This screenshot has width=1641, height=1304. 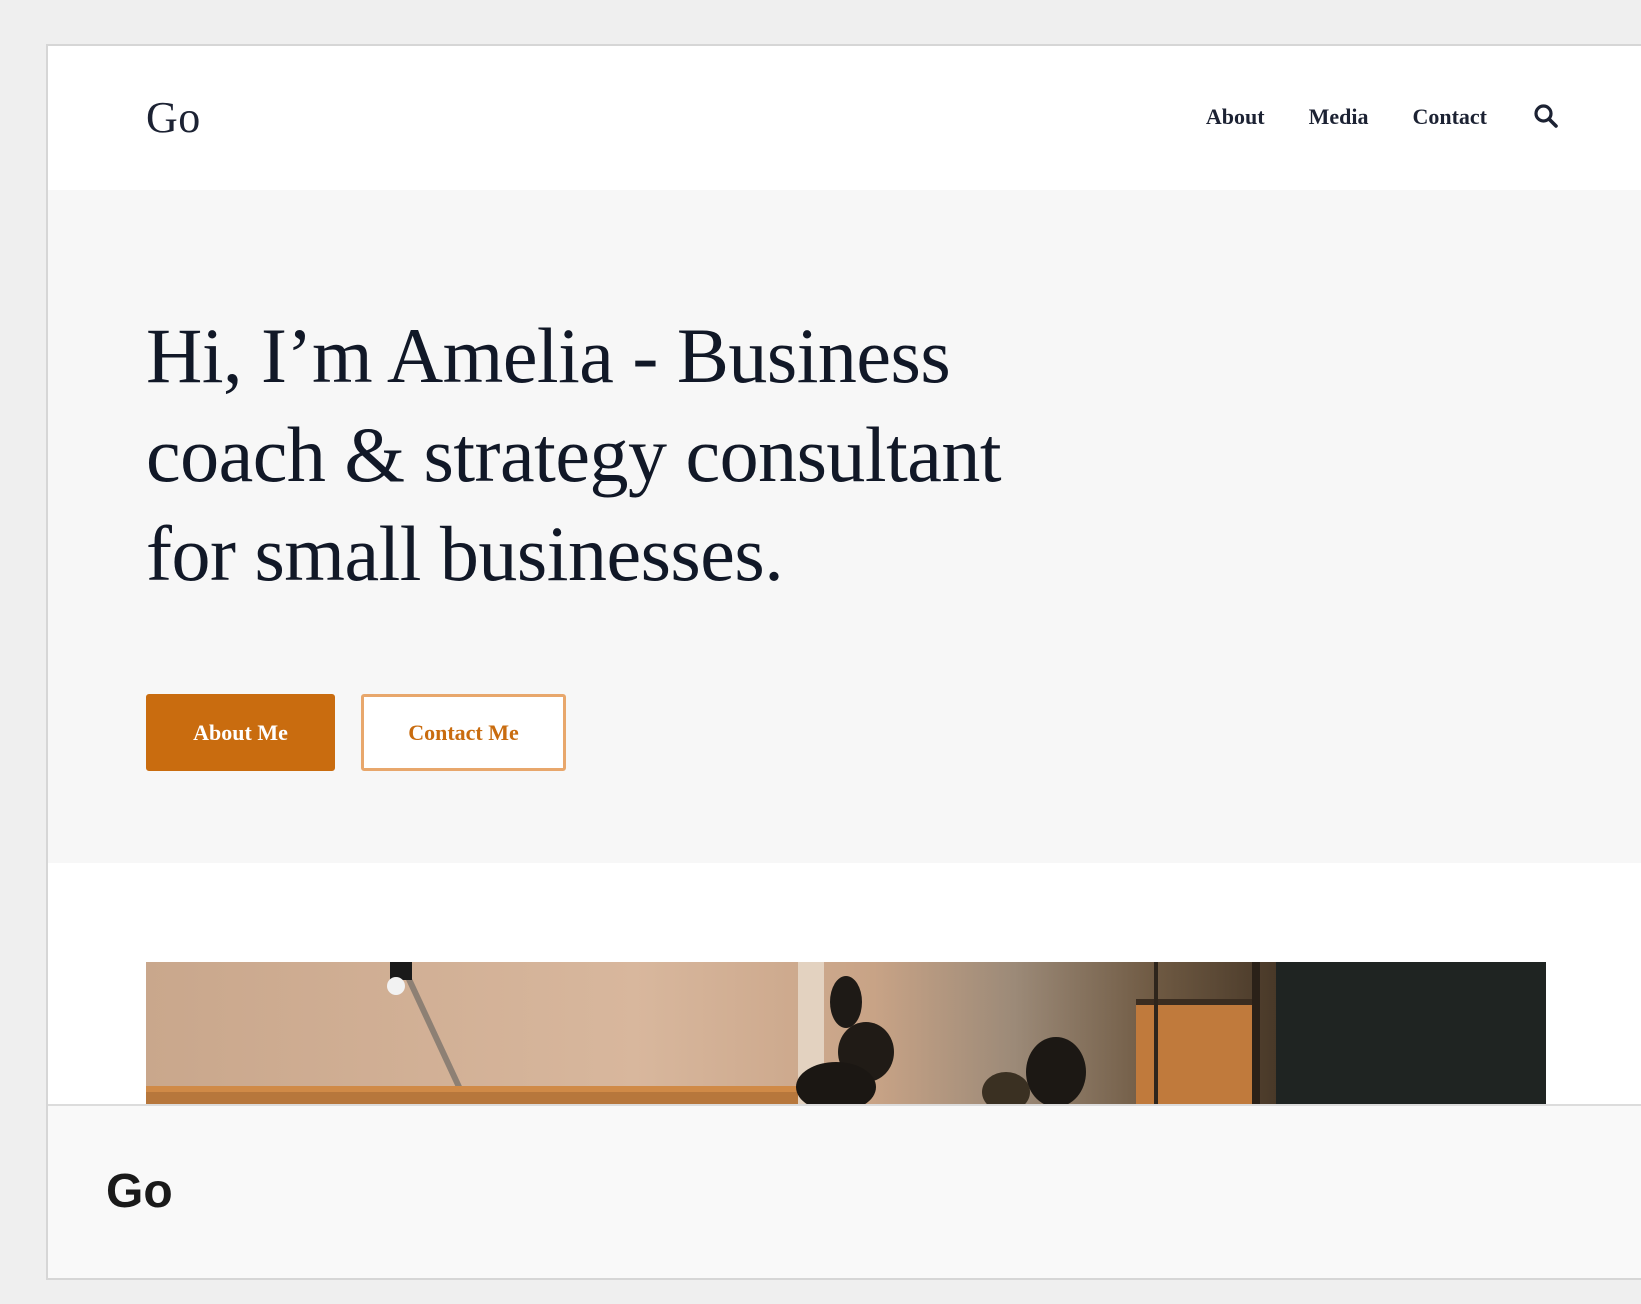 I want to click on footer-logo: Go, so click(x=139, y=1191).